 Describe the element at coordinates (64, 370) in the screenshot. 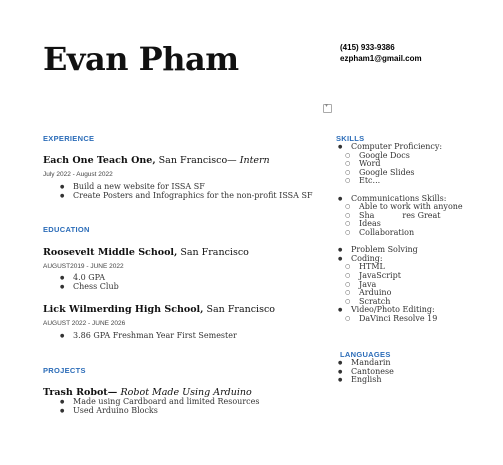

I see `projects-heading: PROJECTS` at that location.